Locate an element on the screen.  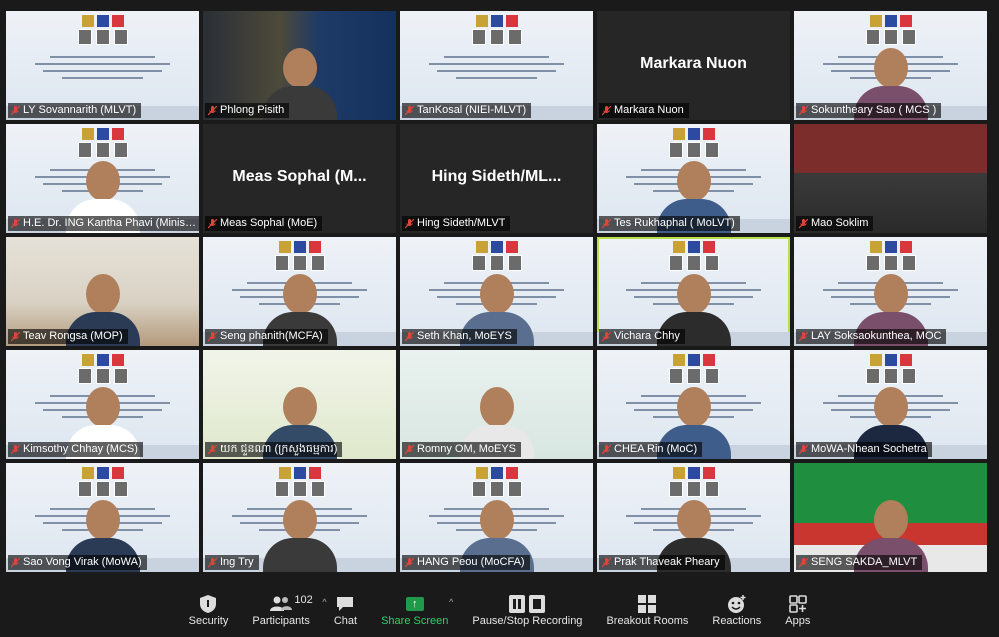
video-tile: LAY Soksaokunthea, MOC is located at coordinates (890, 291).